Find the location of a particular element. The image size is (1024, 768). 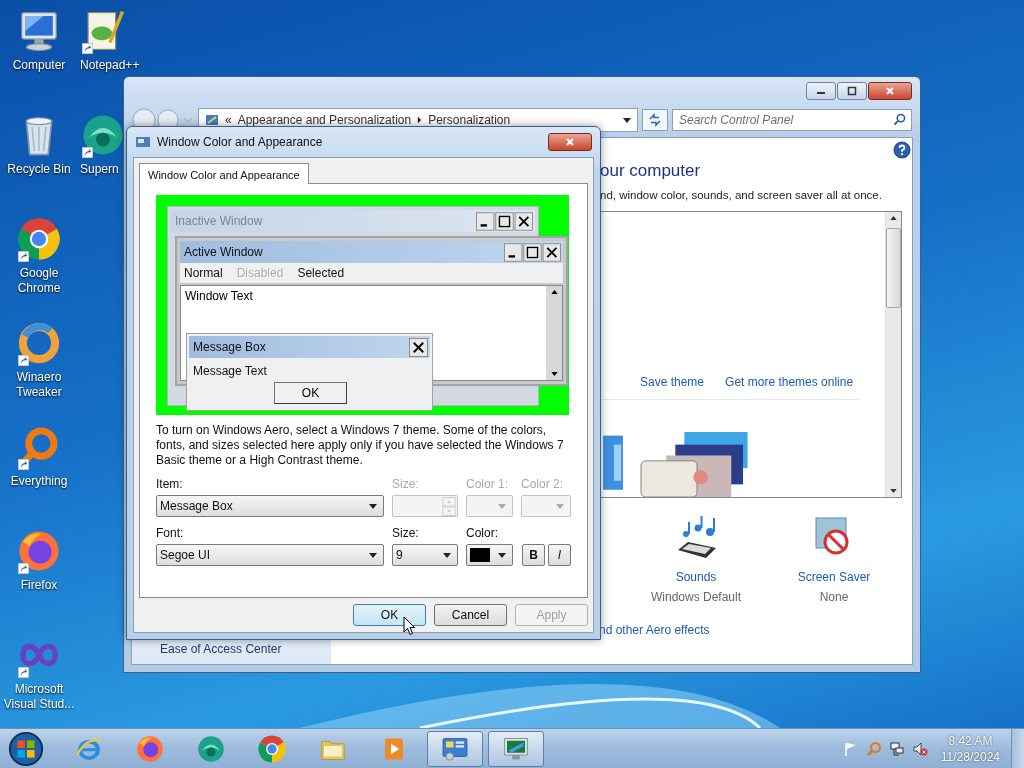

spinner-arrows-icon is located at coordinates (449, 506).